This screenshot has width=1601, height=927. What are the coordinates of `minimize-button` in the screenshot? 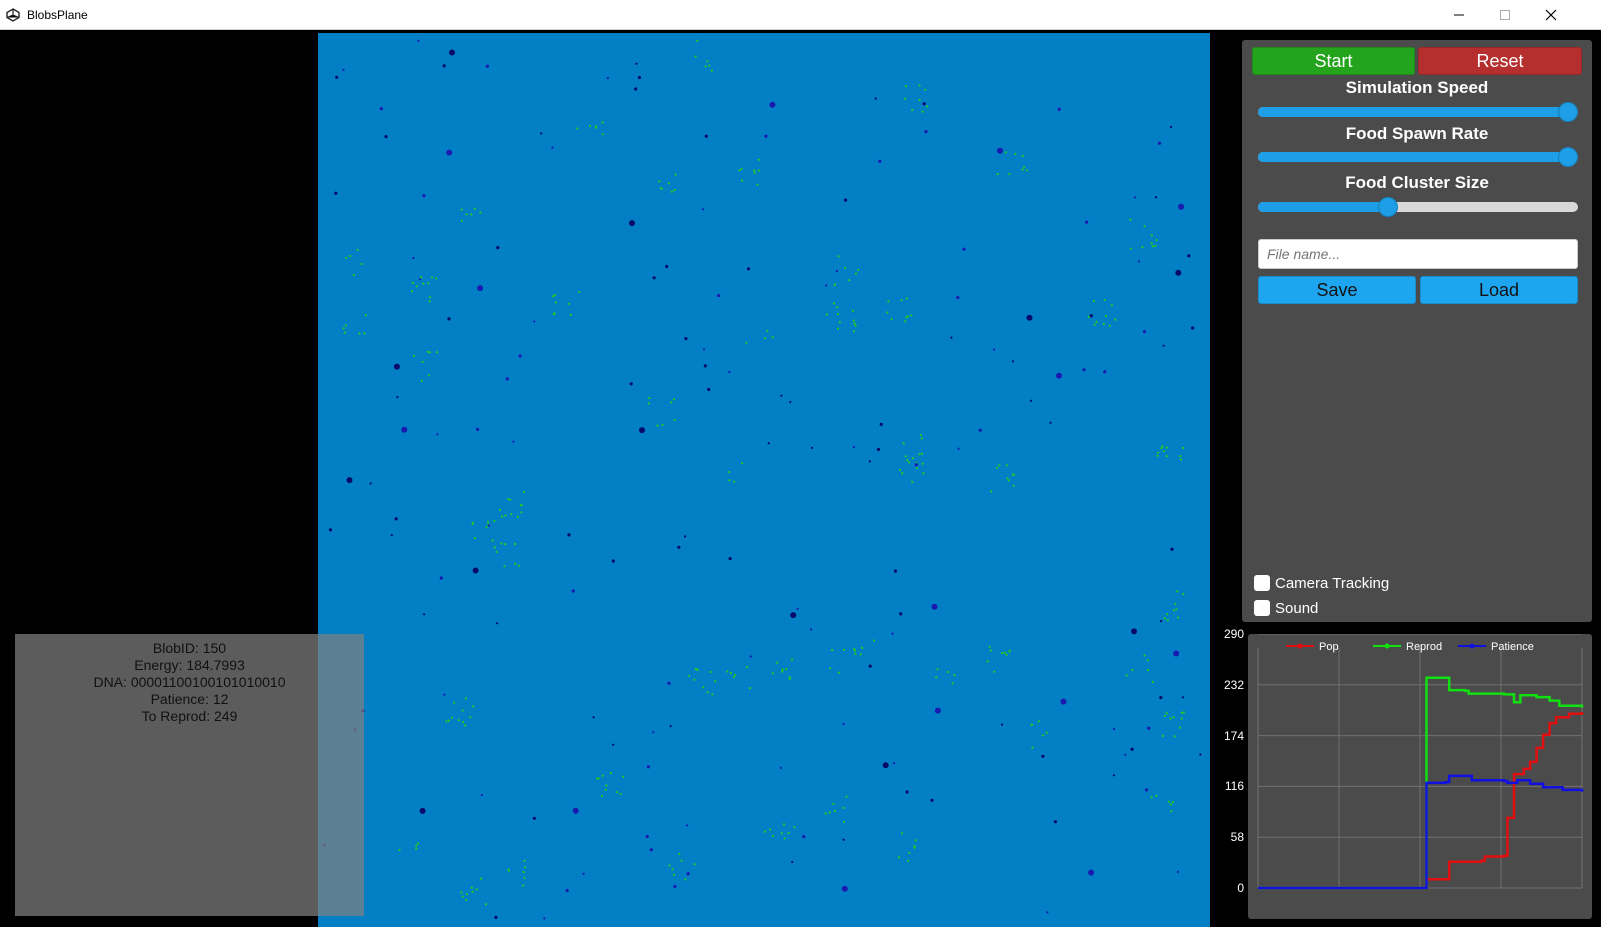 It's located at (1459, 15).